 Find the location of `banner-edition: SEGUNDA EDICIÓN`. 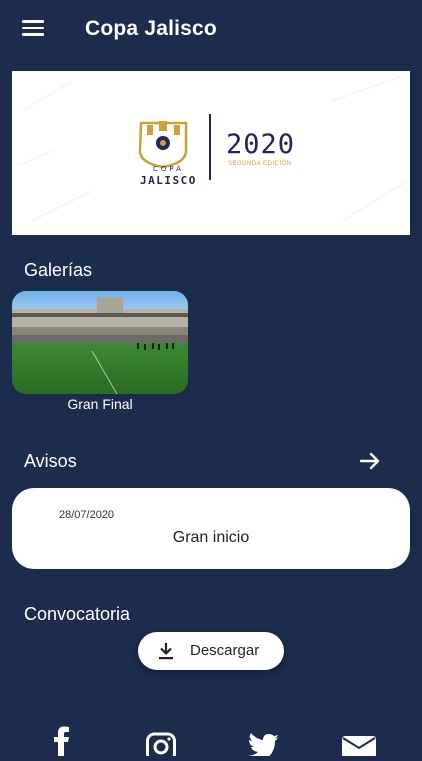

banner-edition: SEGUNDA EDICIÓN is located at coordinates (260, 164).